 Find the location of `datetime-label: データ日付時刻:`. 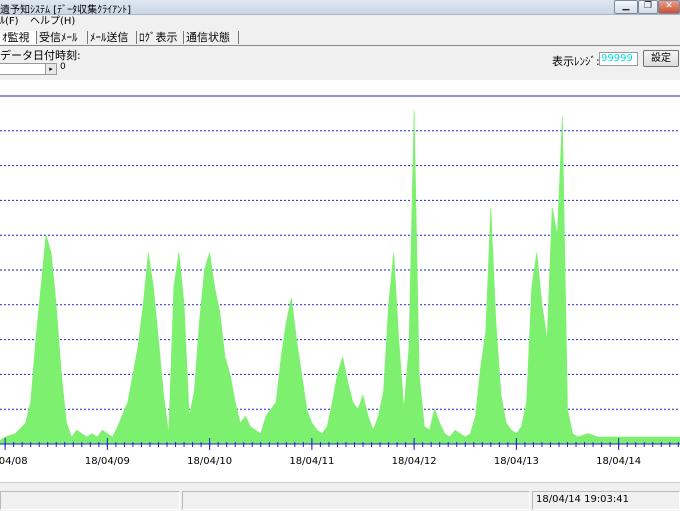

datetime-label: データ日付時刻: is located at coordinates (40, 55).